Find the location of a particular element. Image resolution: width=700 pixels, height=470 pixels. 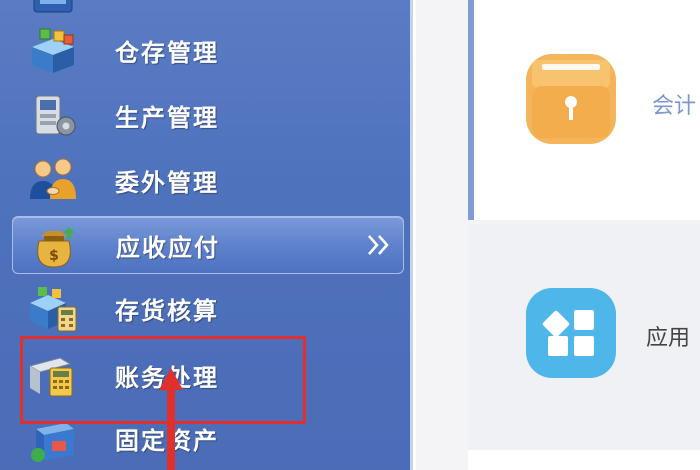

sidebar-item-label: 仓存管理 is located at coordinates (167, 52).